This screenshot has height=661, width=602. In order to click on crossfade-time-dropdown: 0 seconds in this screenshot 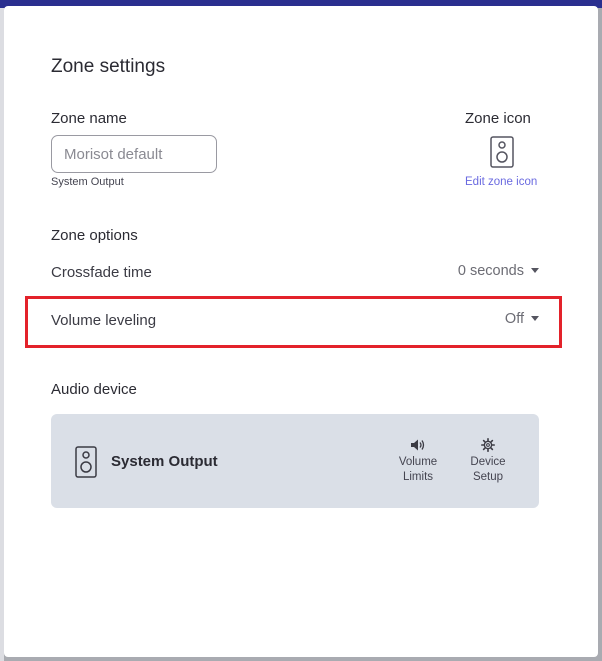, I will do `click(498, 271)`.